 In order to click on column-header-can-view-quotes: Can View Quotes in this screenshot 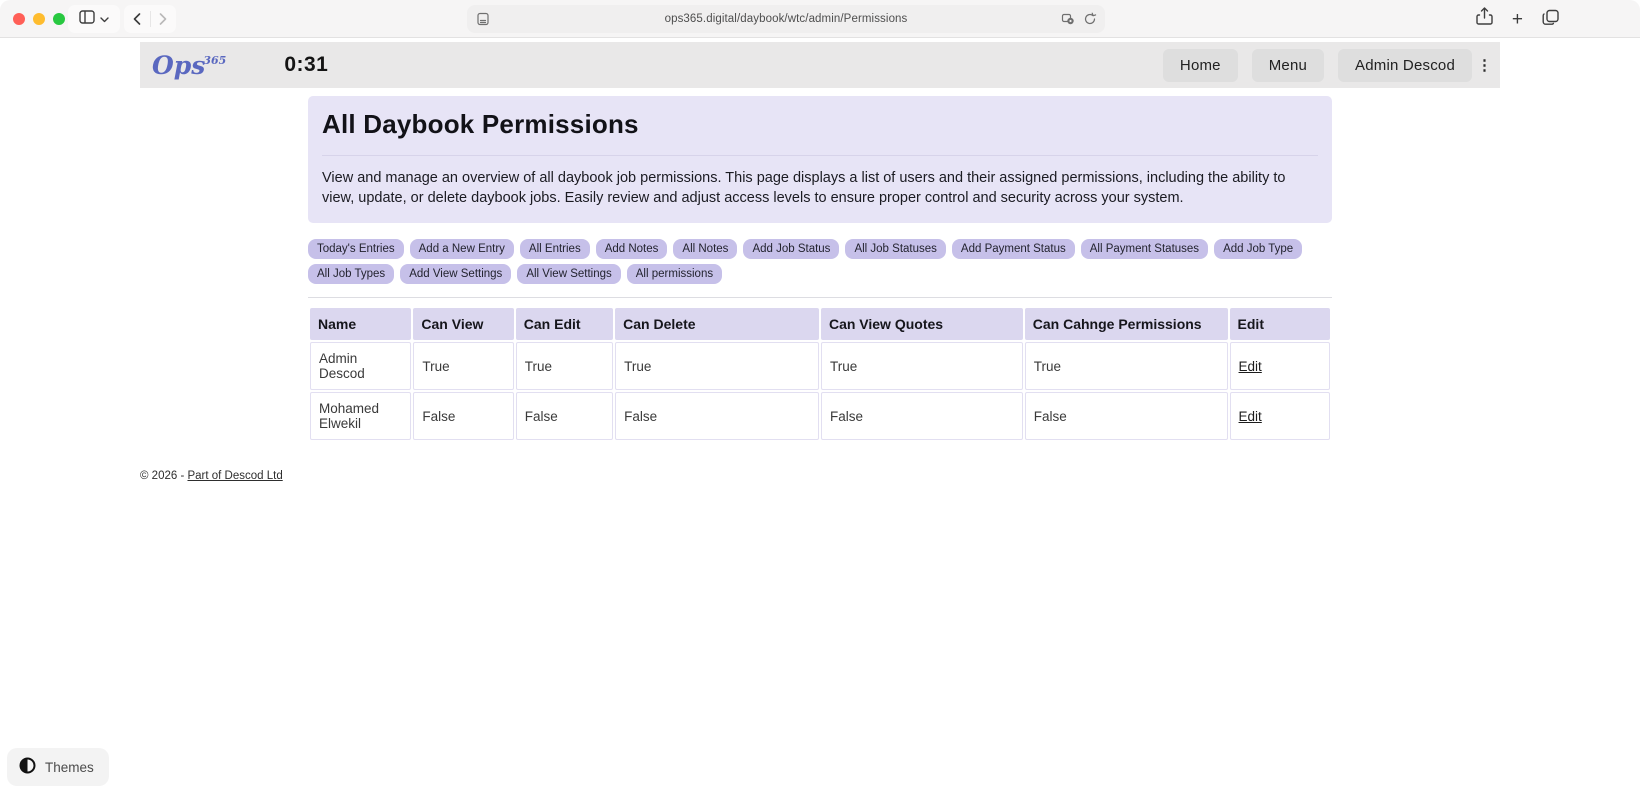, I will do `click(921, 324)`.